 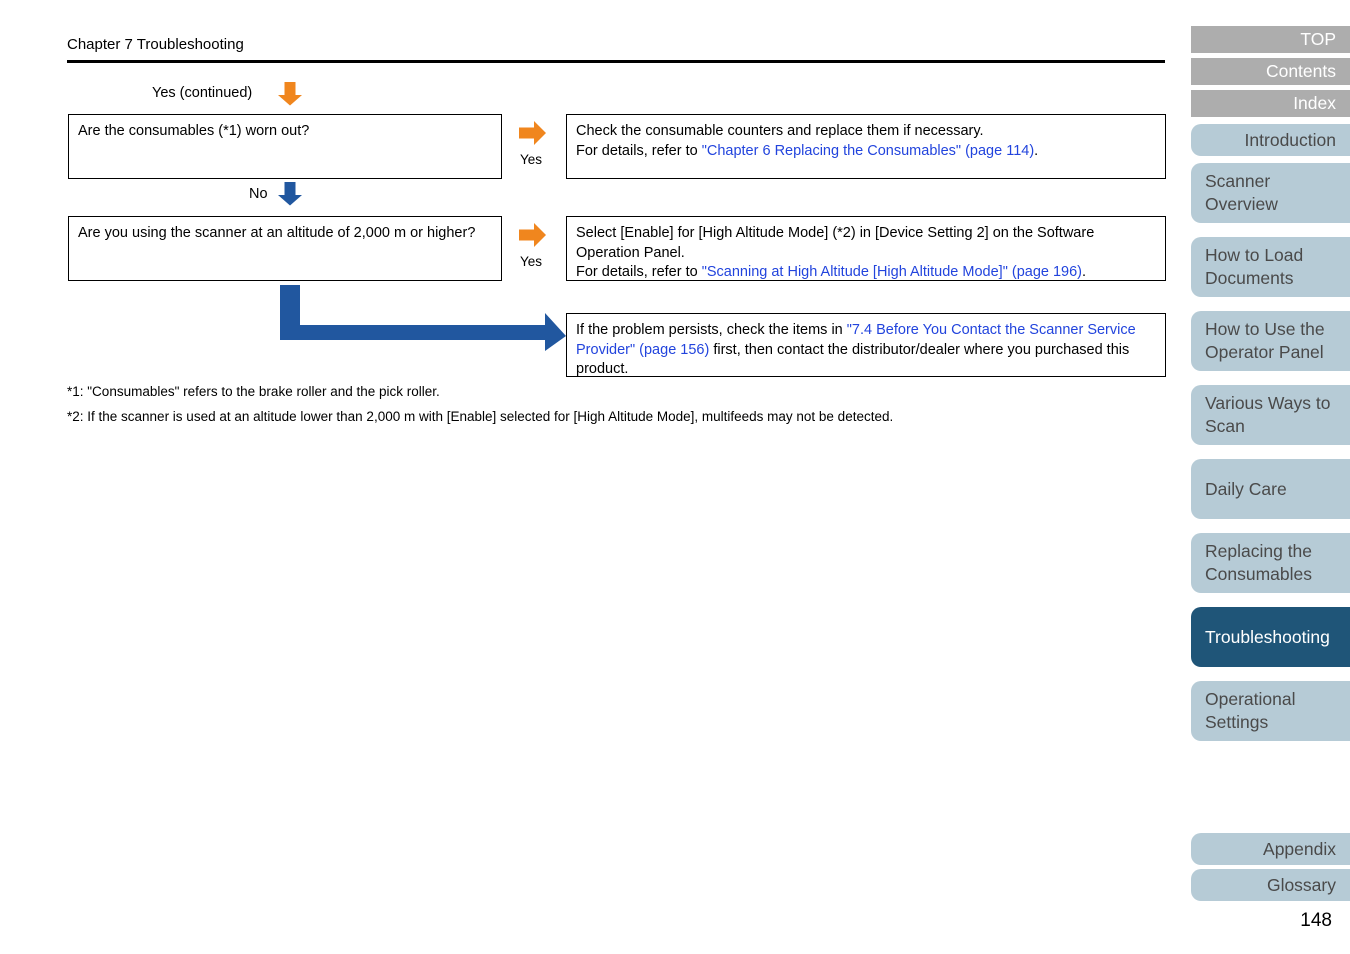 I want to click on sidebar-item-troubleshooting: Troubleshooting, so click(x=1270, y=637).